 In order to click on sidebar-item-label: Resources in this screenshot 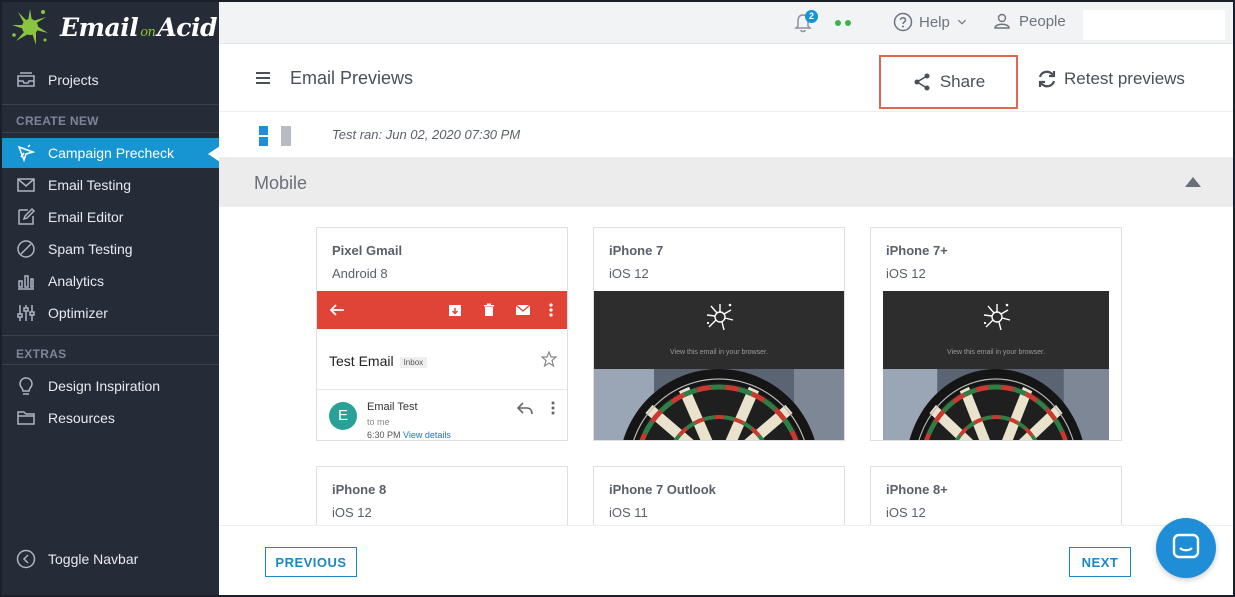, I will do `click(81, 418)`.